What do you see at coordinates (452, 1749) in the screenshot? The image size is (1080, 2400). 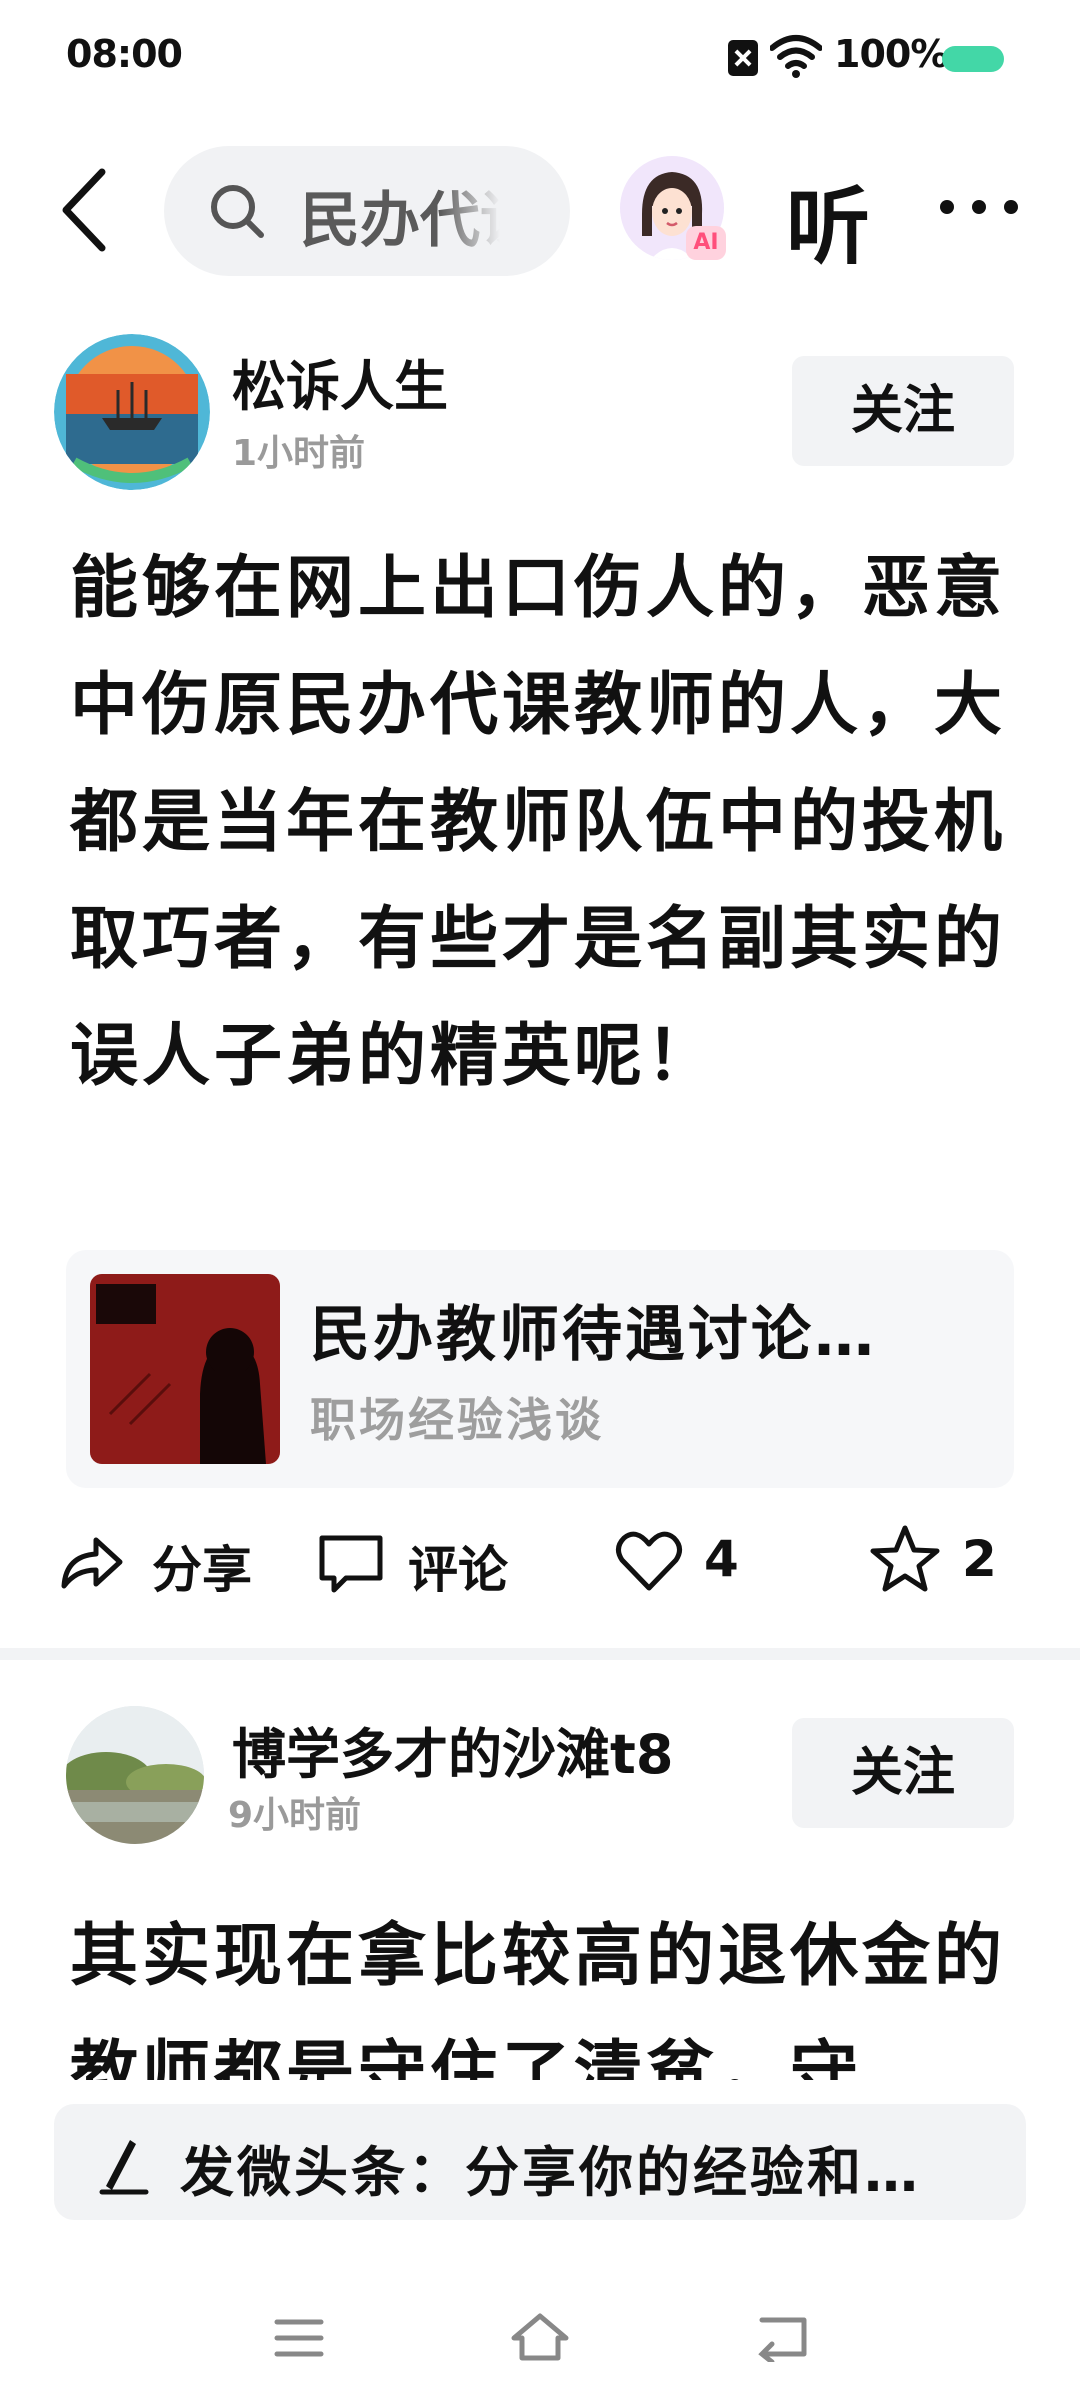 I see `author-name: 博学多才的沙滩t8` at bounding box center [452, 1749].